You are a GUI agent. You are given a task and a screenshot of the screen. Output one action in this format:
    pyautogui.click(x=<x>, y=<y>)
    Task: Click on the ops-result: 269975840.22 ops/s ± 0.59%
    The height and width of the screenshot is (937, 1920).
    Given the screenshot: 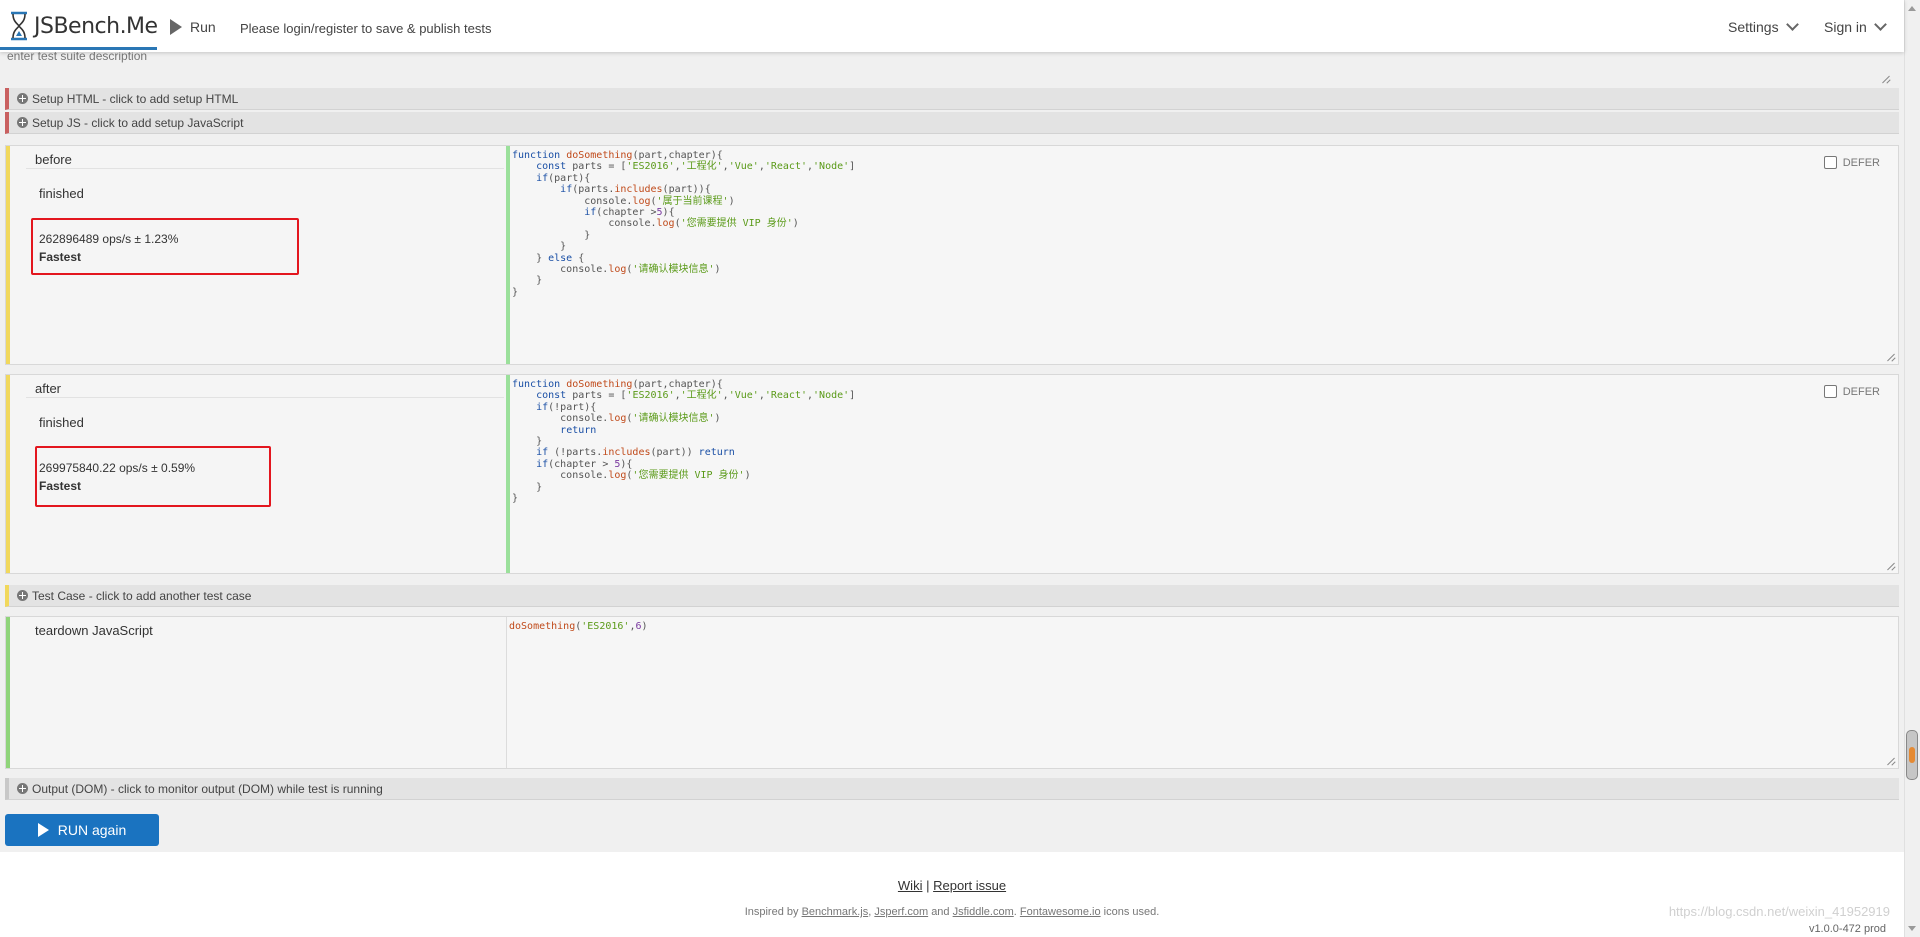 What is the action you would take?
    pyautogui.click(x=117, y=468)
    